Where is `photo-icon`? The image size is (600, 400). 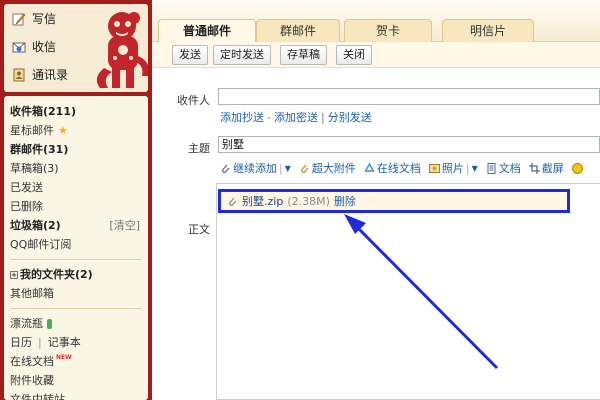 photo-icon is located at coordinates (434, 168).